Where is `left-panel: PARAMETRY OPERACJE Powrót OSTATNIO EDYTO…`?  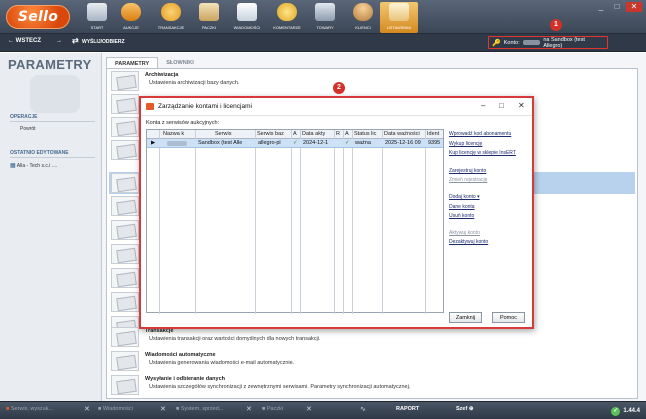 left-panel: PARAMETRY OPERACJE Powrót OSTATNIO EDYTO… is located at coordinates (51, 227).